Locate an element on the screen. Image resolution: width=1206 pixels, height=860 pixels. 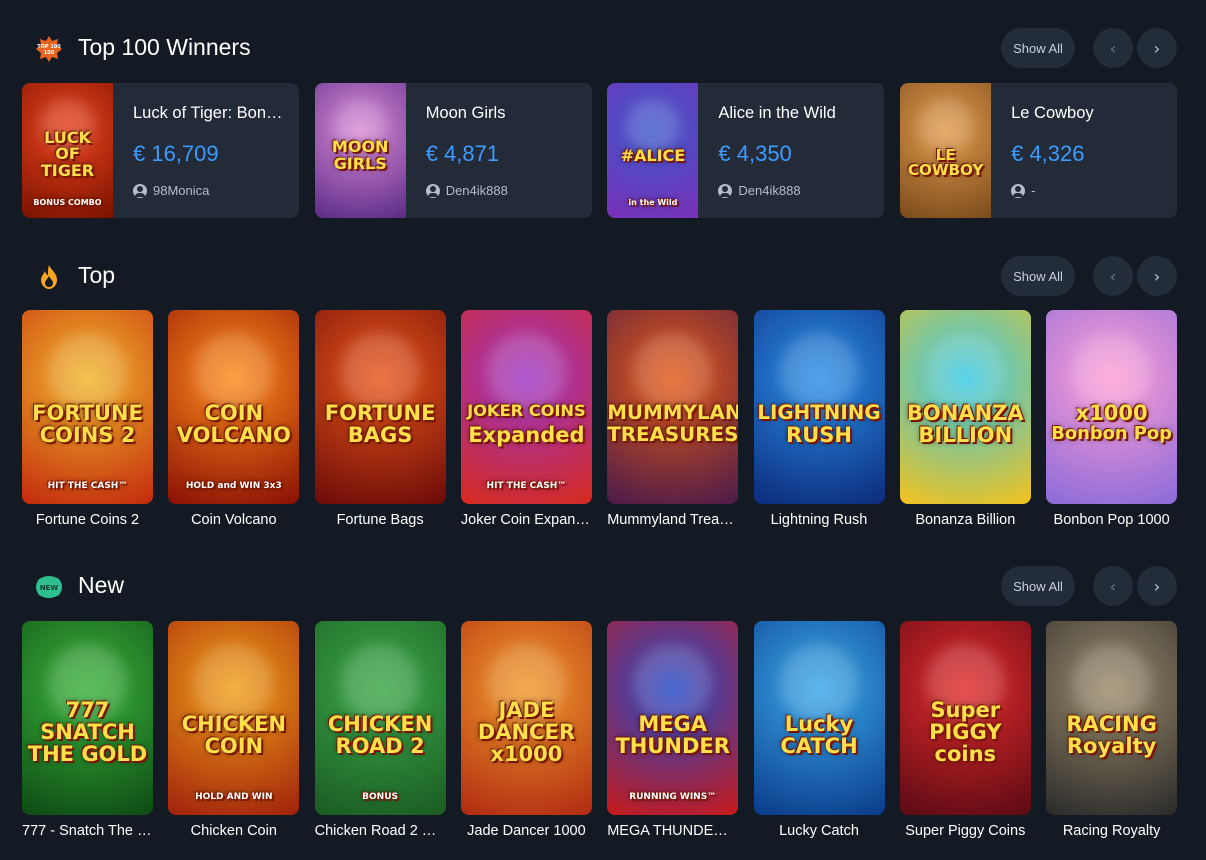
game-thumbnail: Lucky CATCH is located at coordinates (819, 718).